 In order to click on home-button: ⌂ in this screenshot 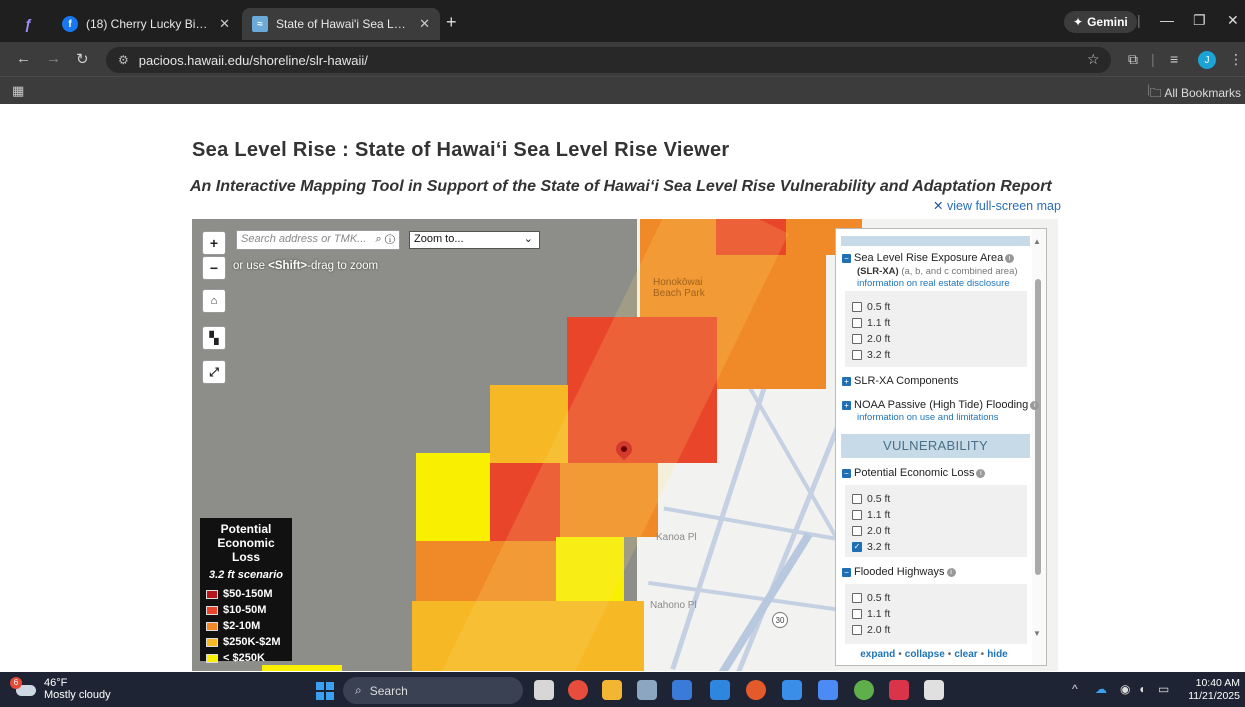, I will do `click(214, 301)`.